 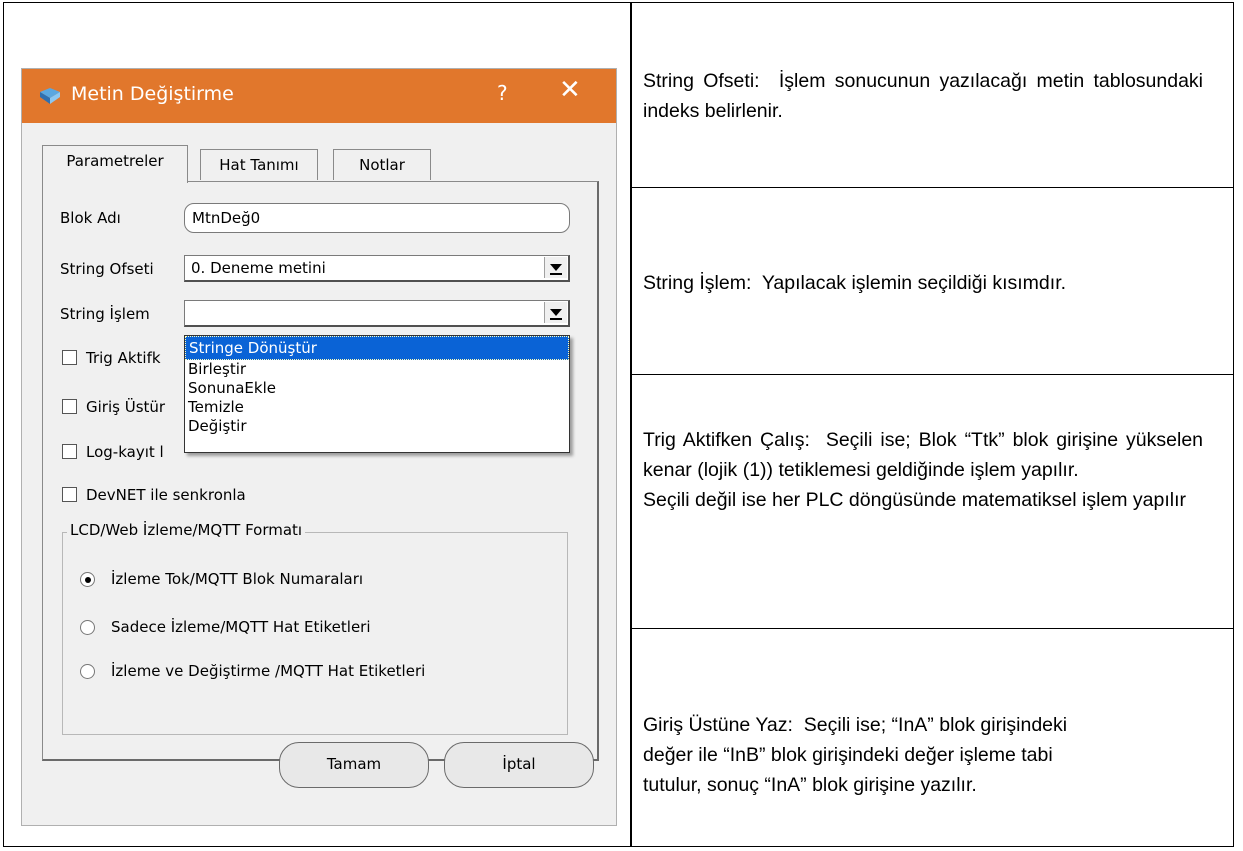 What do you see at coordinates (631, 424) in the screenshot?
I see `table-column-divider` at bounding box center [631, 424].